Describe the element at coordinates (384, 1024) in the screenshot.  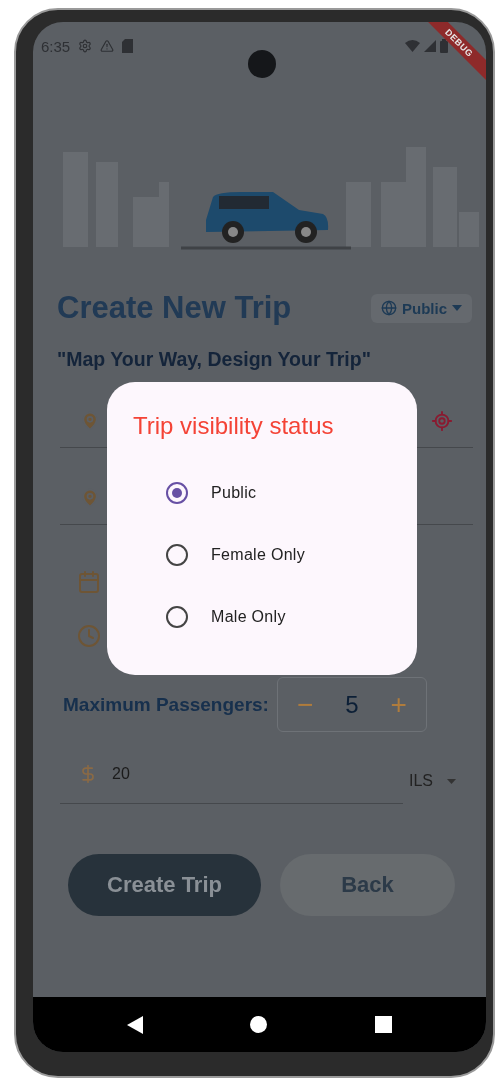
I see `recents-nav-icon` at that location.